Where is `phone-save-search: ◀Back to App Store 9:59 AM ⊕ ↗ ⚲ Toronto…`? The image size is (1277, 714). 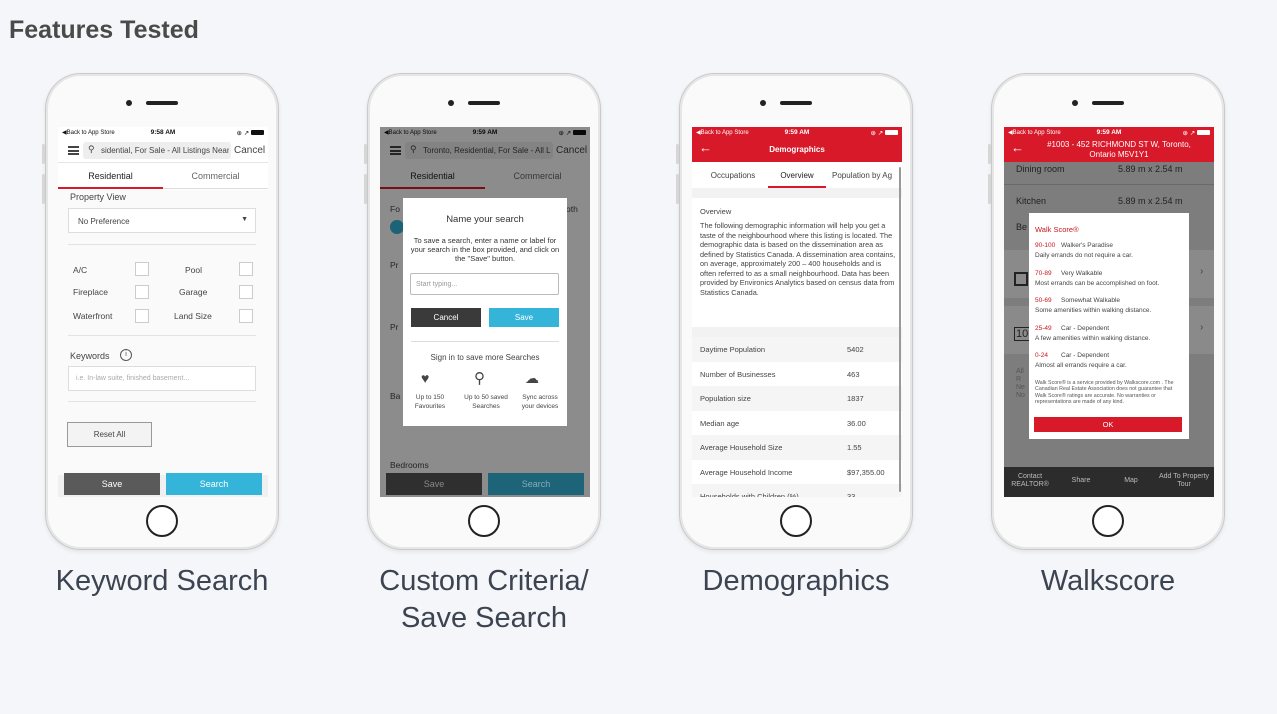
phone-save-search: ◀Back to App Store 9:59 AM ⊕ ↗ ⚲ Toronto… is located at coordinates (482, 311).